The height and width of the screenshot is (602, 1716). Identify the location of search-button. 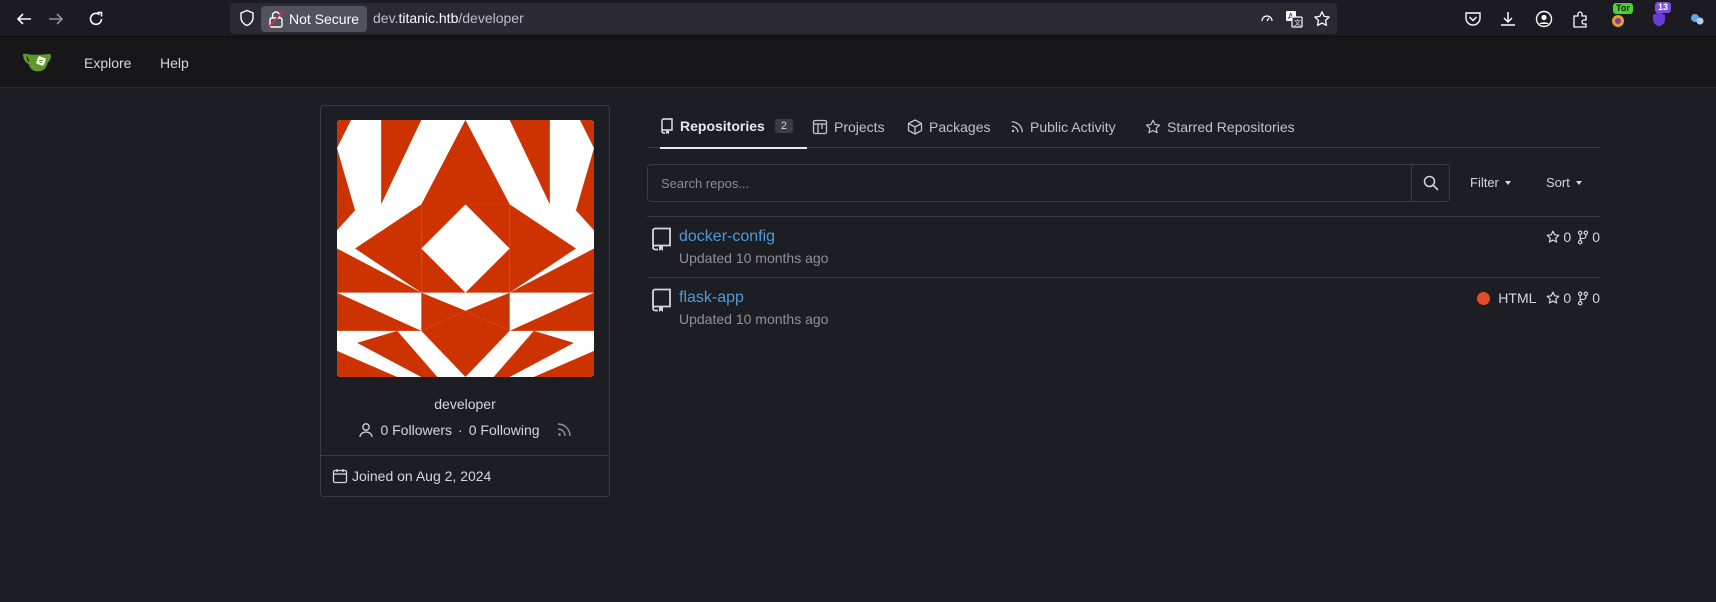
(1431, 183).